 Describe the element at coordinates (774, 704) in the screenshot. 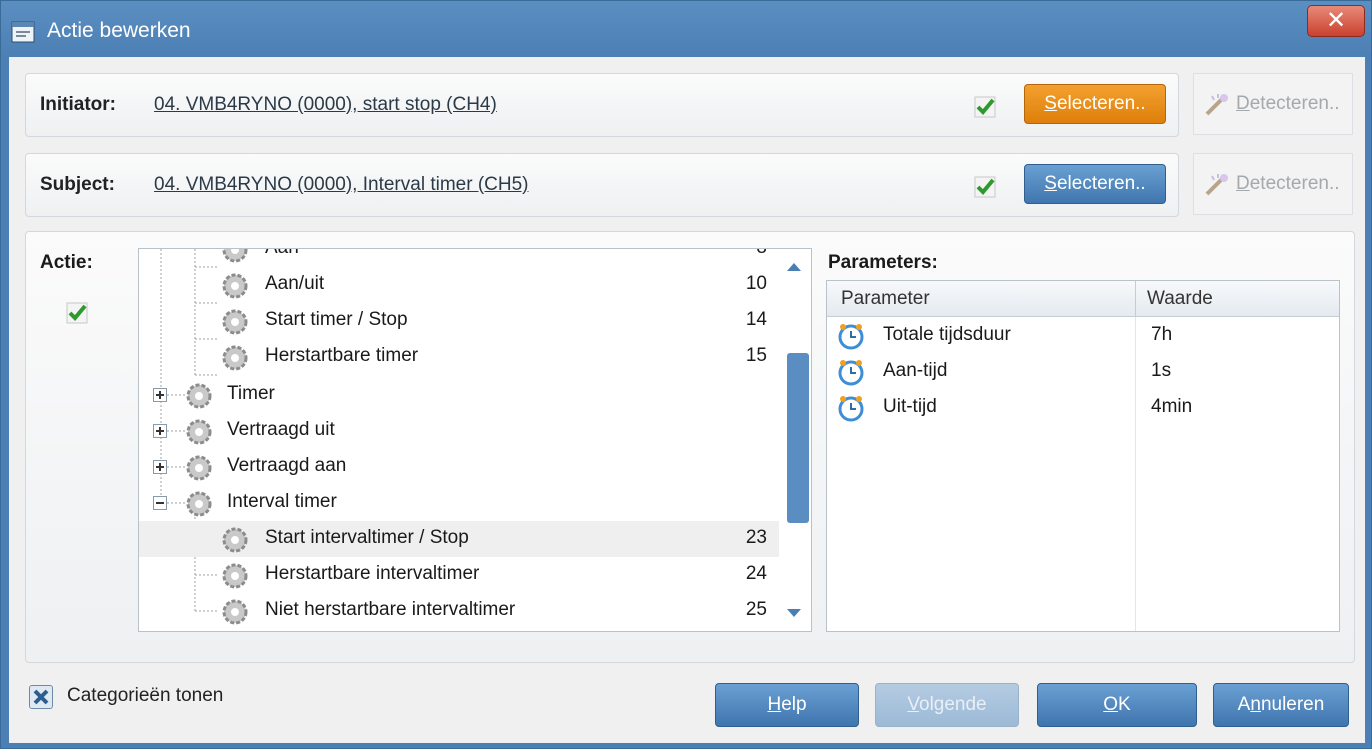

I see `help-accesskey: H` at that location.